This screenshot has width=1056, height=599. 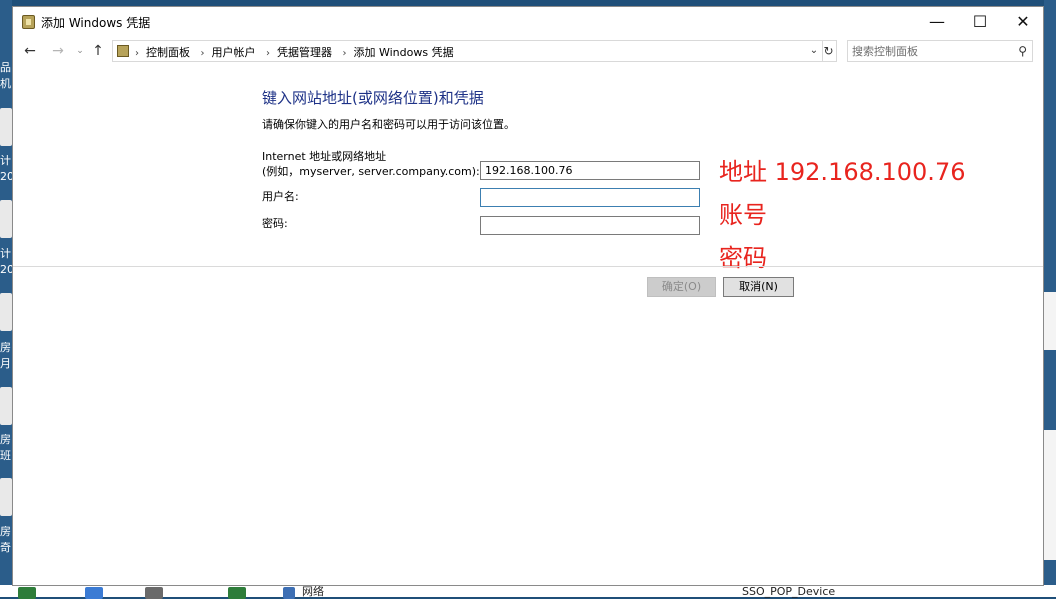 What do you see at coordinates (5, 68) in the screenshot?
I see `desktop-fragment: 品` at bounding box center [5, 68].